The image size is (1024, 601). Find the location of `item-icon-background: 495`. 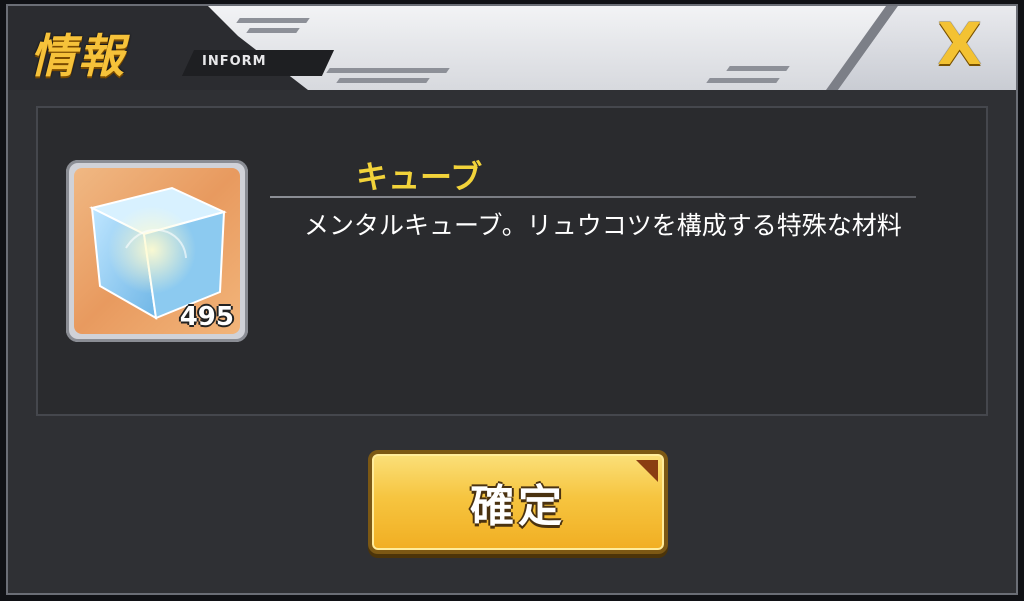

item-icon-background: 495 is located at coordinates (157, 251).